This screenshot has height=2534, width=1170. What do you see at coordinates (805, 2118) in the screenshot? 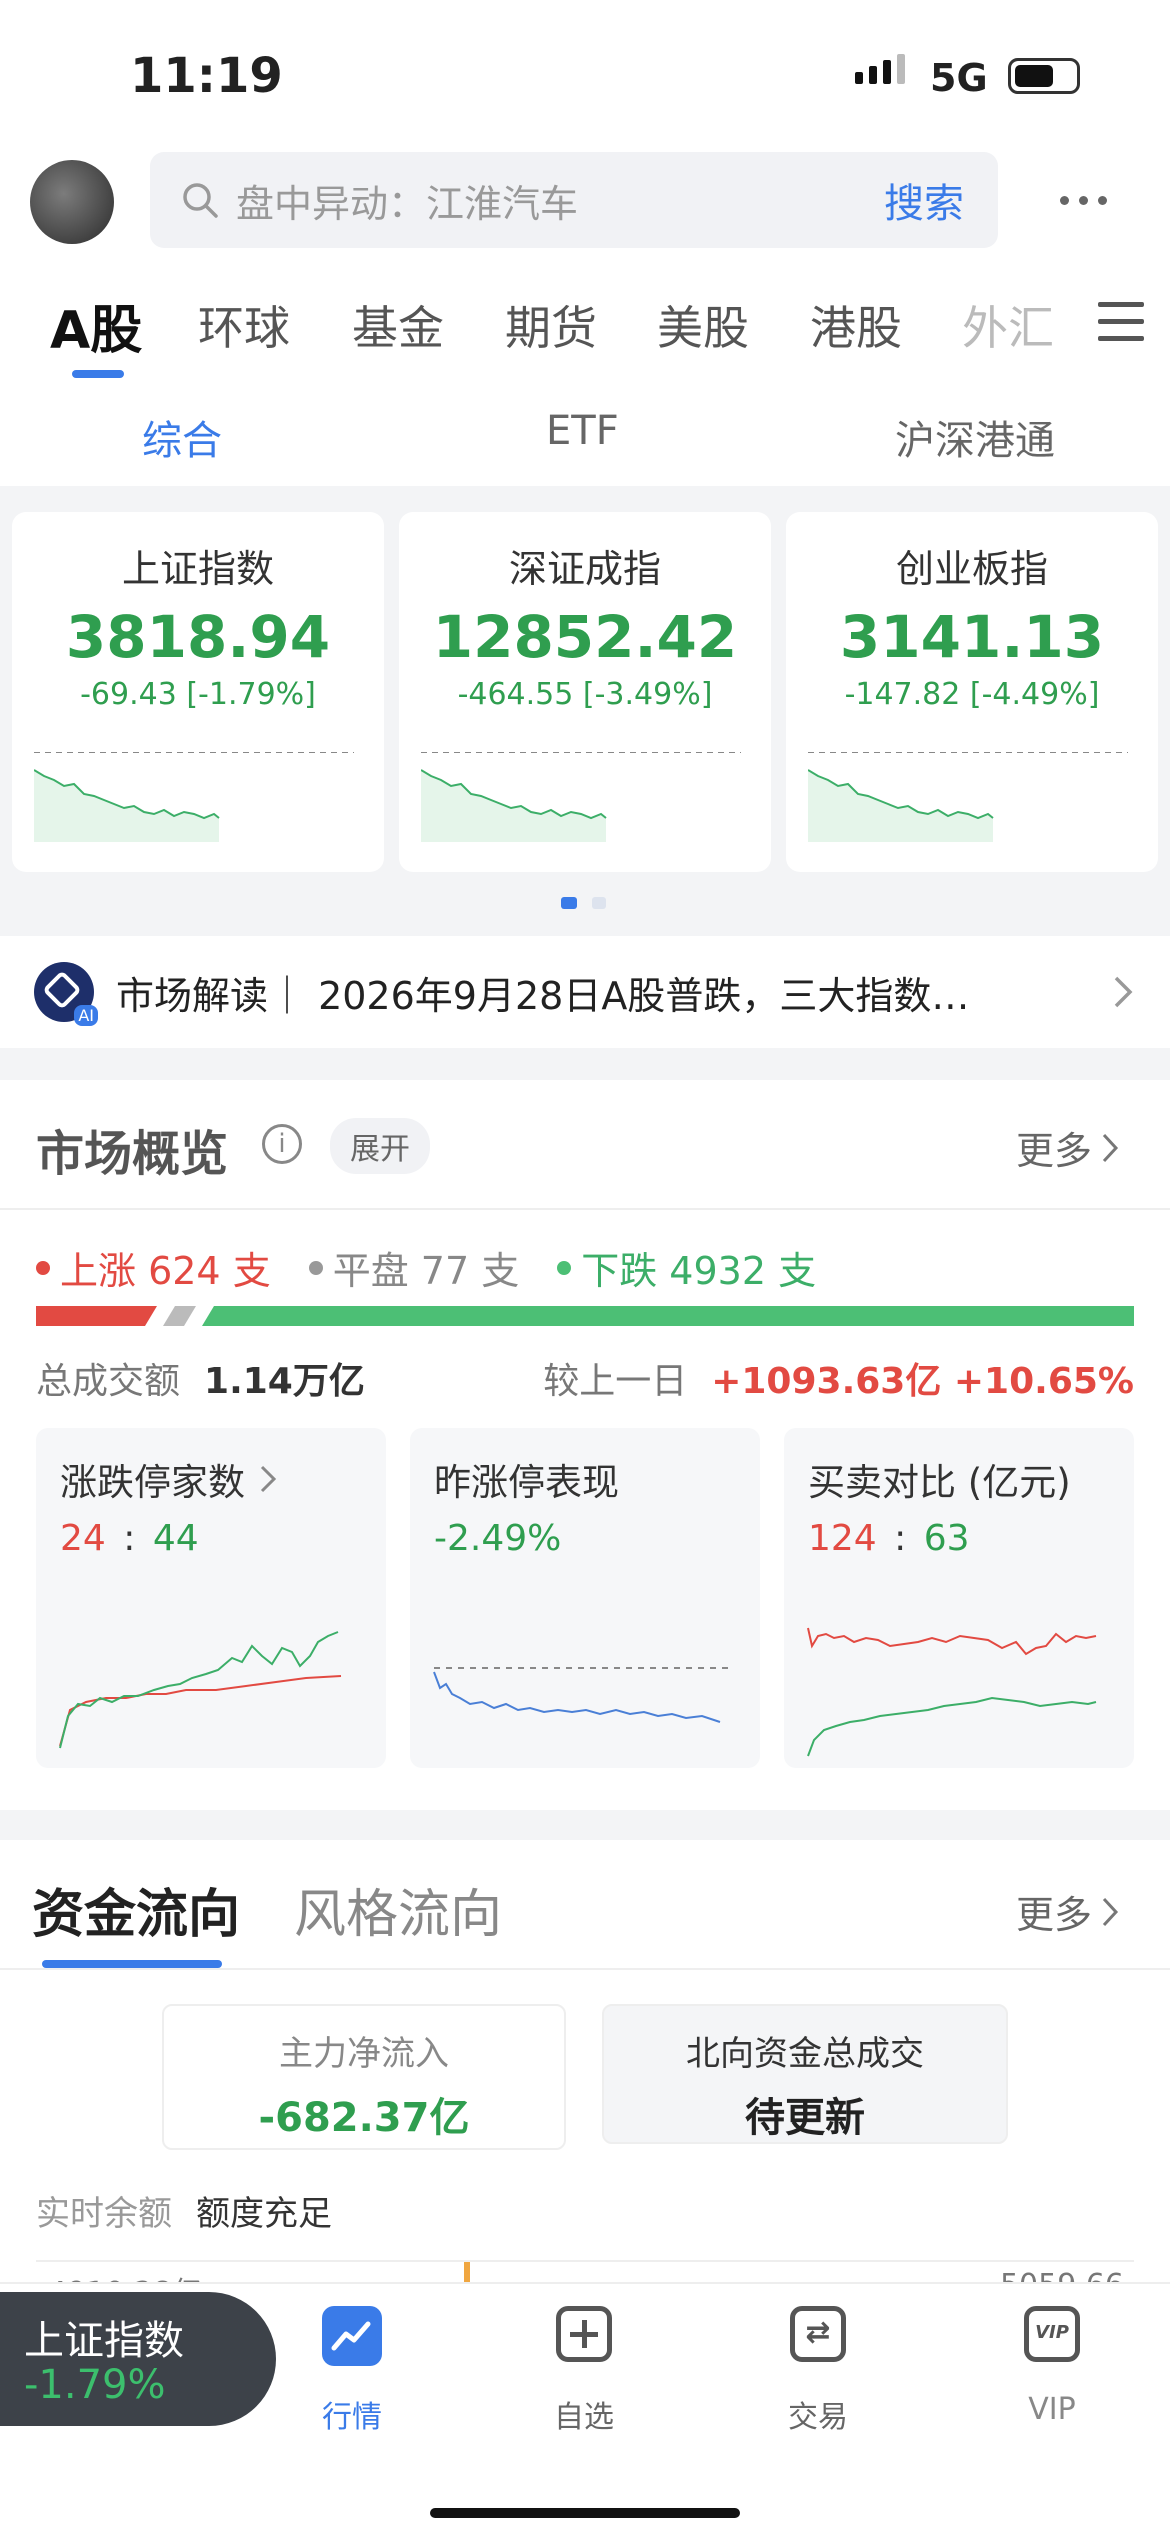
I see `northbound-value: 待更新` at bounding box center [805, 2118].